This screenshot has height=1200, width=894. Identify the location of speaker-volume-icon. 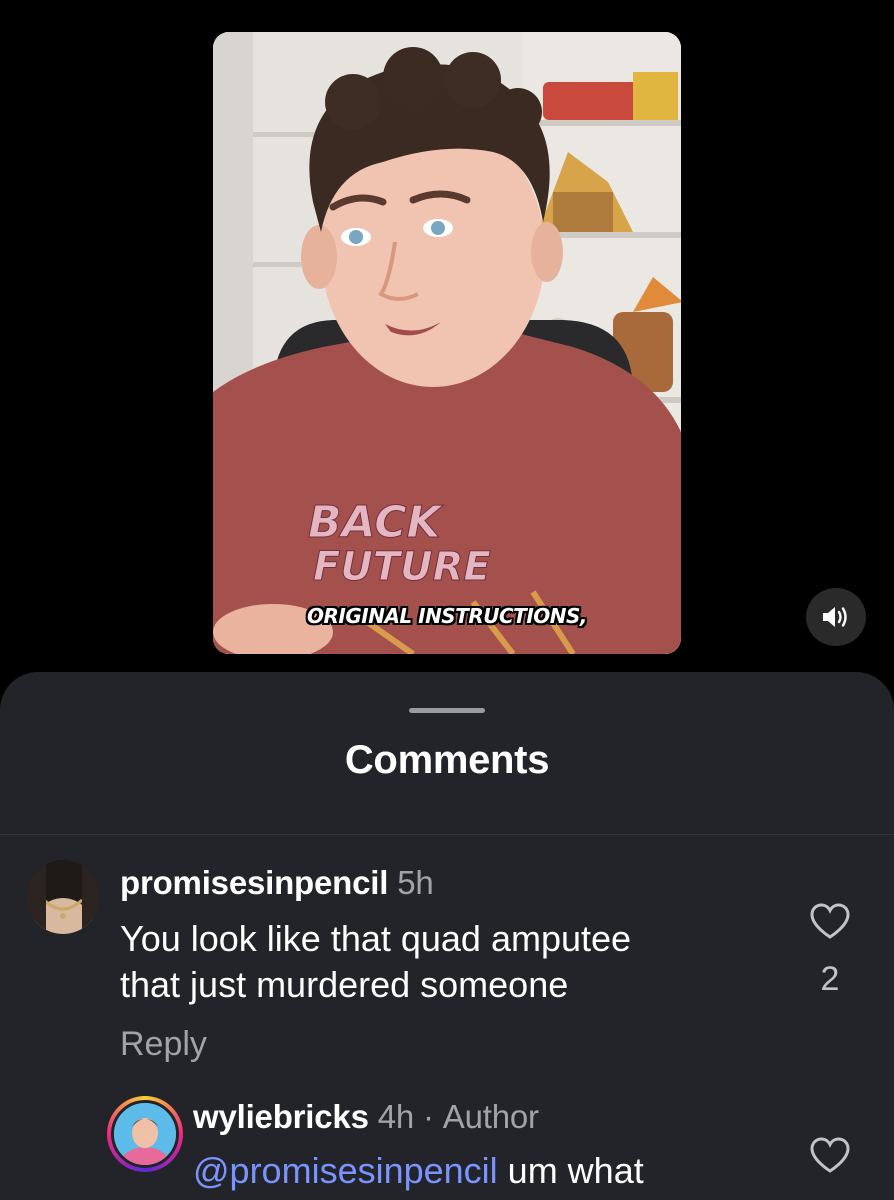
(835, 617).